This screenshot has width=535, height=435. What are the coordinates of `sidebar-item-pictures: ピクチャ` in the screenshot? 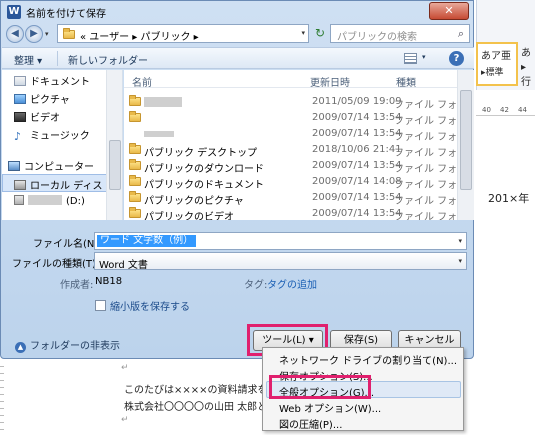 It's located at (42, 98).